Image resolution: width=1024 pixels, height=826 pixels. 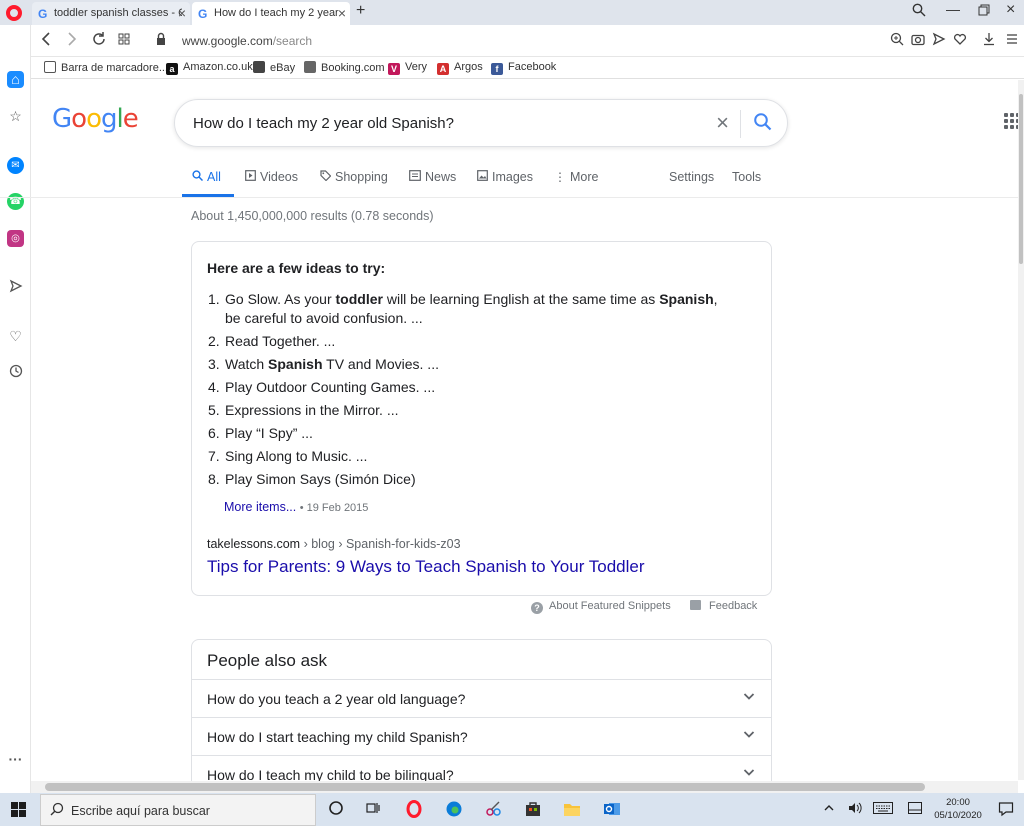 I want to click on tab-shopping: Shopping, so click(x=354, y=177).